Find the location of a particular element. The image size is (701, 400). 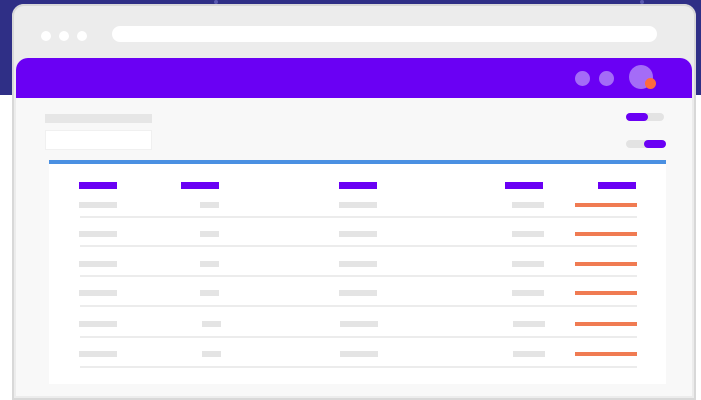

page-title is located at coordinates (98, 118).